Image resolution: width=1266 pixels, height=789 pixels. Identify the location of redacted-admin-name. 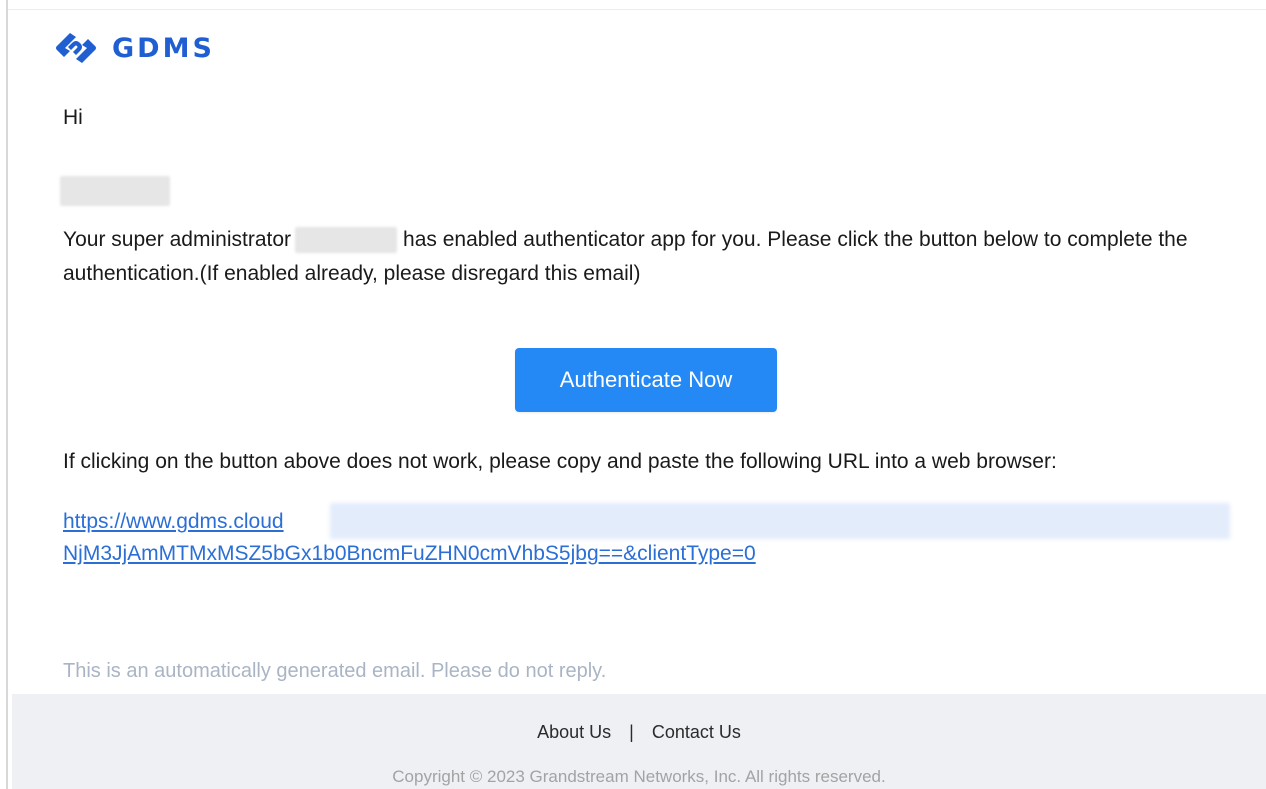
(346, 240).